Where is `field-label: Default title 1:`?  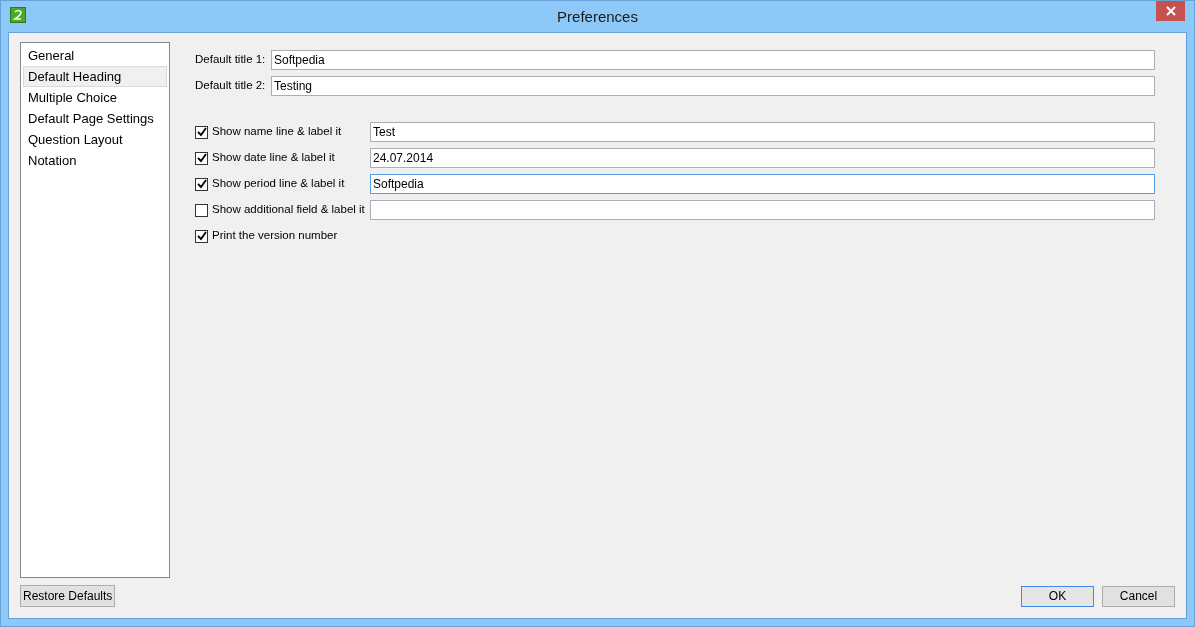
field-label: Default title 1: is located at coordinates (231, 60).